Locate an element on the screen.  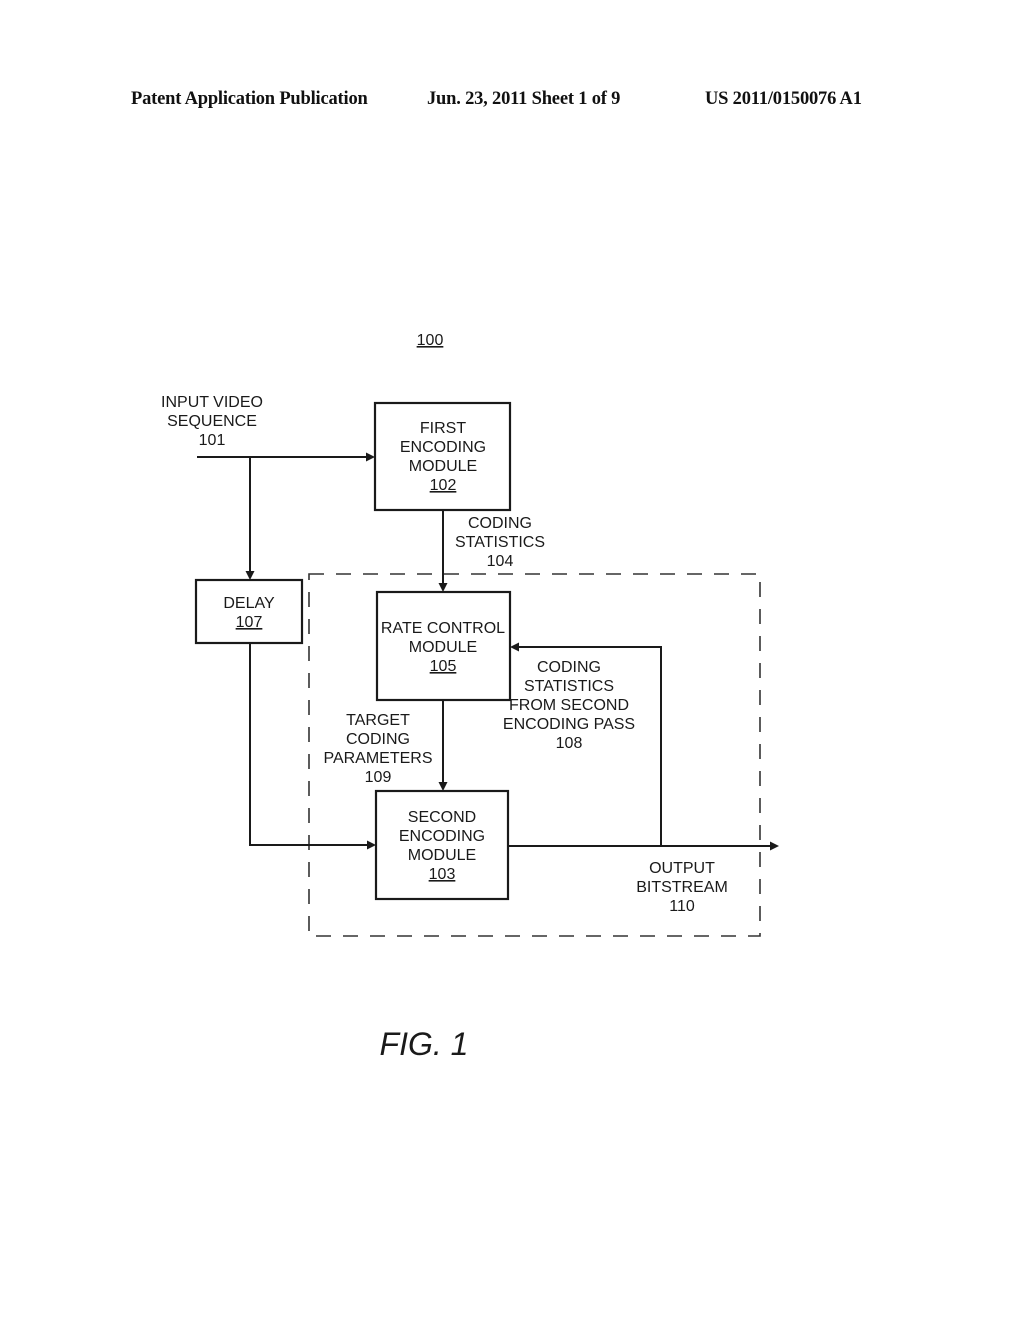
feedback-wire is located at coordinates (589, 746).